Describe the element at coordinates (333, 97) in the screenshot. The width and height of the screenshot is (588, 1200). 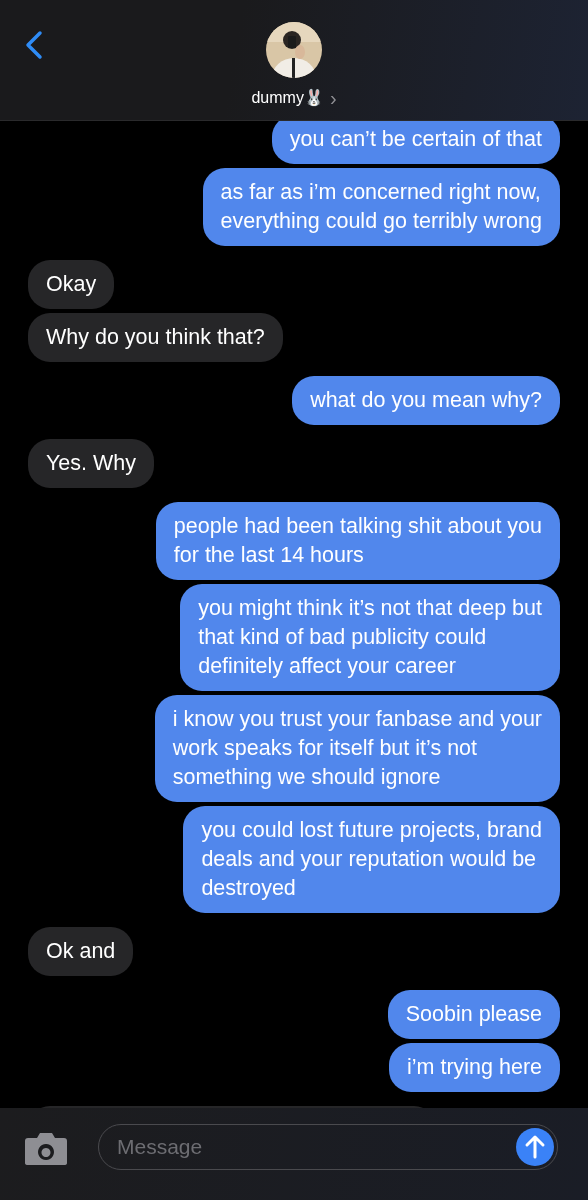
I see `chevron-icon: ›` at that location.